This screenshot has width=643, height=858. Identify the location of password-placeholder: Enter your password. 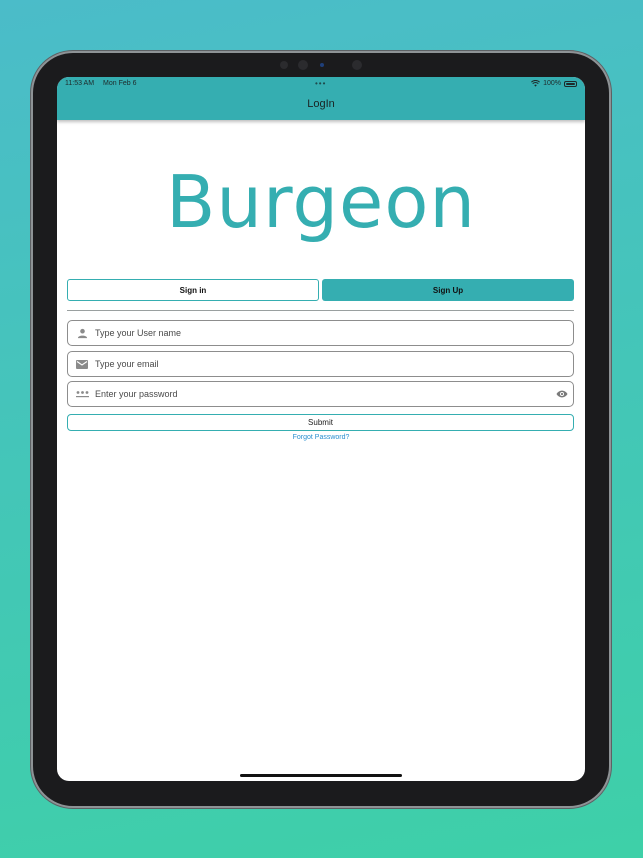
(136, 394).